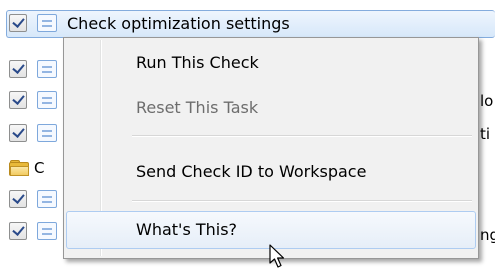 The height and width of the screenshot is (270, 495). What do you see at coordinates (197, 62) in the screenshot?
I see `menu-item-label: Run This Check` at bounding box center [197, 62].